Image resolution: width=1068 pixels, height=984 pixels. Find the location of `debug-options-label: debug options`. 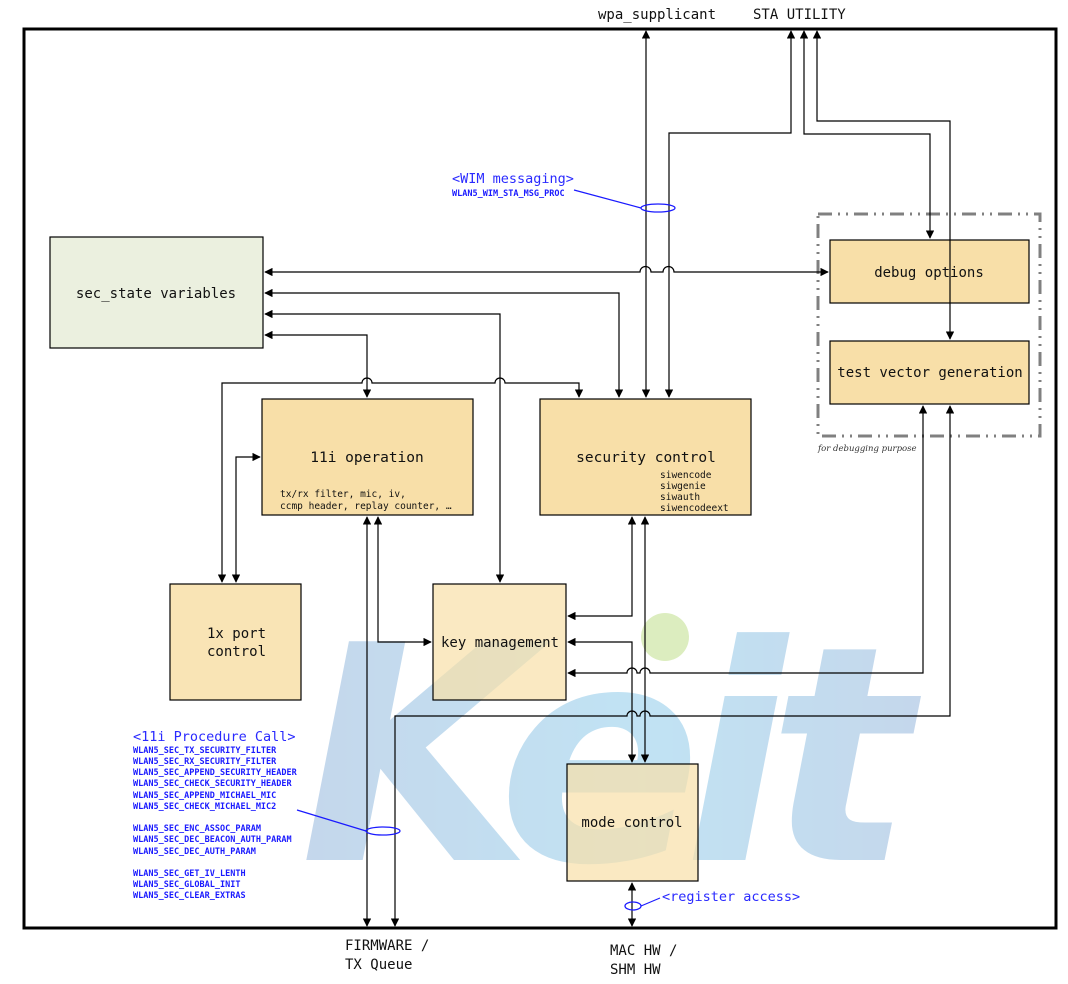

debug-options-label: debug options is located at coordinates (929, 273).